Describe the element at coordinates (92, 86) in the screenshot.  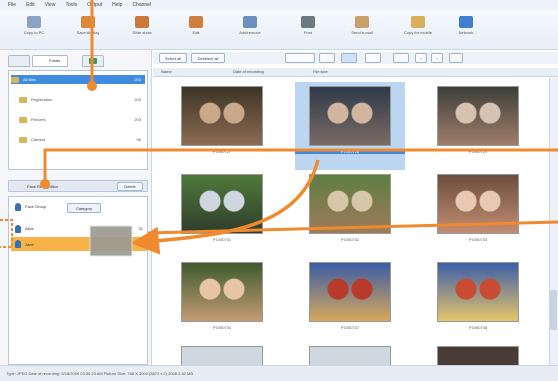
I see `pointer-dot-folder` at that location.